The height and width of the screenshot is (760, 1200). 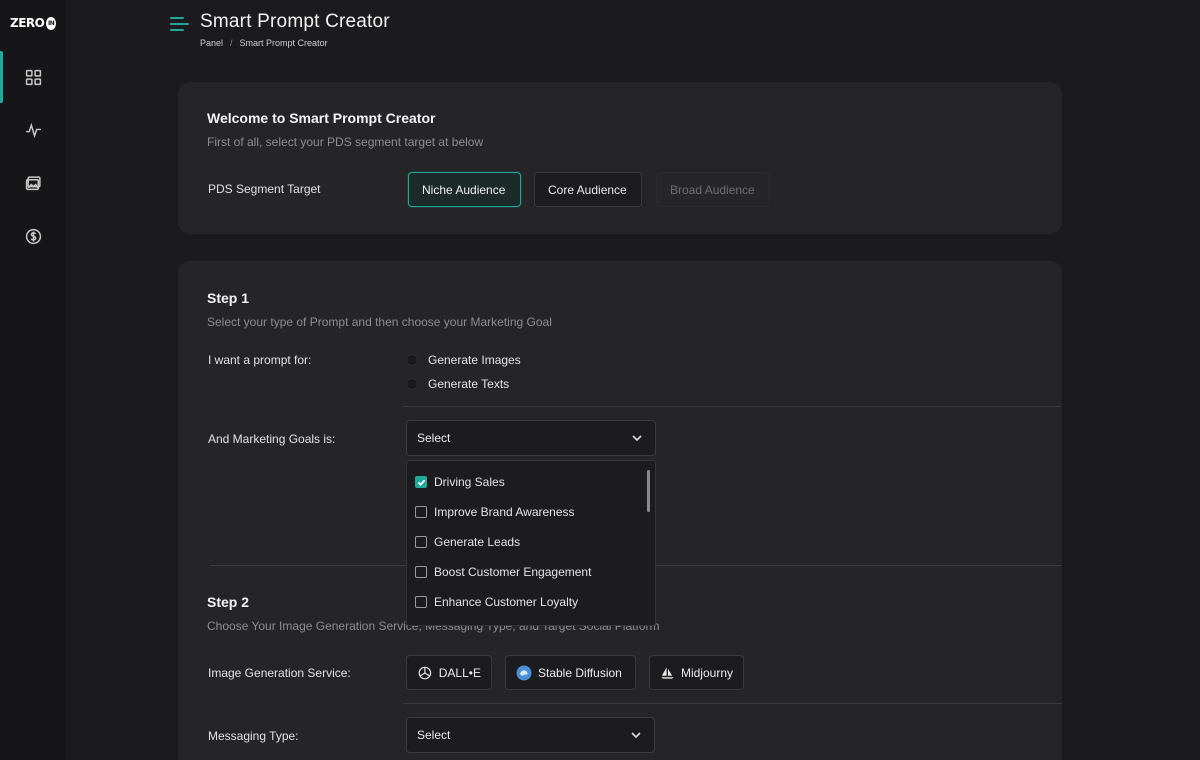 I want to click on sidebar-item-billing, so click(x=33, y=236).